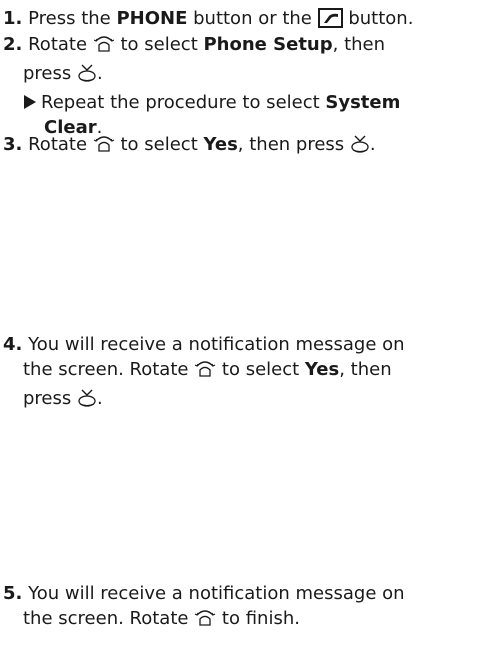 The width and height of the screenshot is (479, 645). What do you see at coordinates (13, 344) in the screenshot?
I see `step-number: 4.` at bounding box center [13, 344].